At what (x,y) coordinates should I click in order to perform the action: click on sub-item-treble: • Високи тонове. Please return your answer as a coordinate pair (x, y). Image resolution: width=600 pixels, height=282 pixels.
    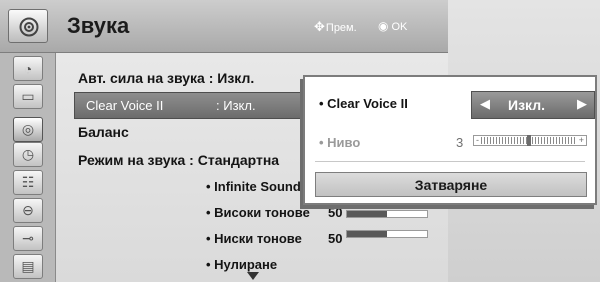
    Looking at the image, I should click on (258, 212).